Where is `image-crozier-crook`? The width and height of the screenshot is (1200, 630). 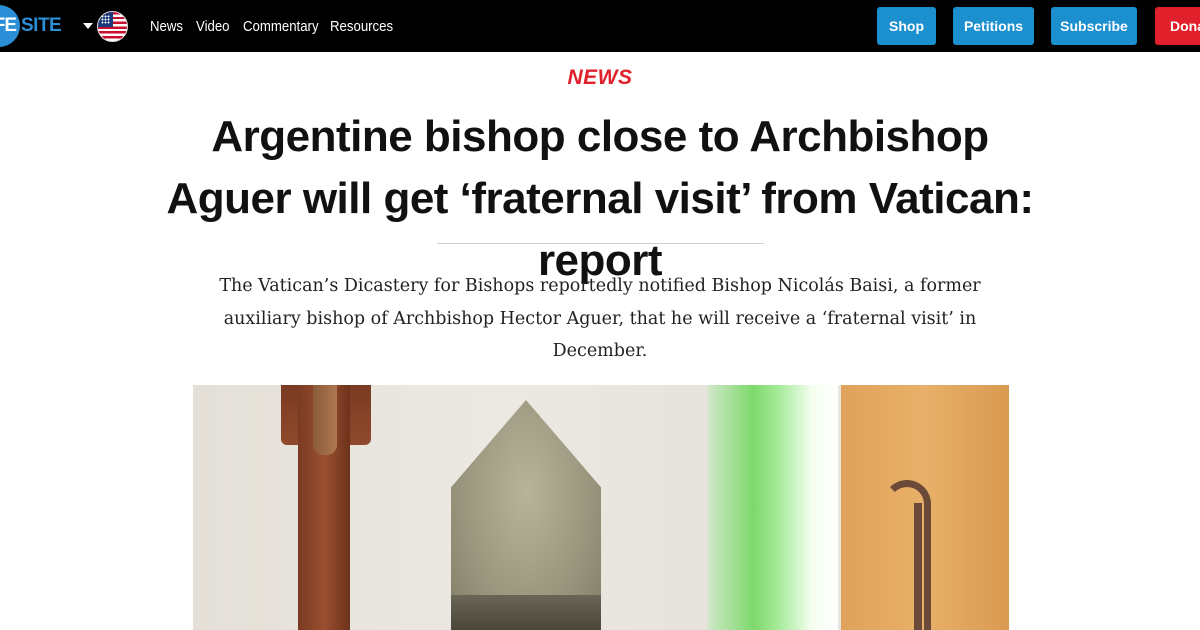 image-crozier-crook is located at coordinates (907, 555).